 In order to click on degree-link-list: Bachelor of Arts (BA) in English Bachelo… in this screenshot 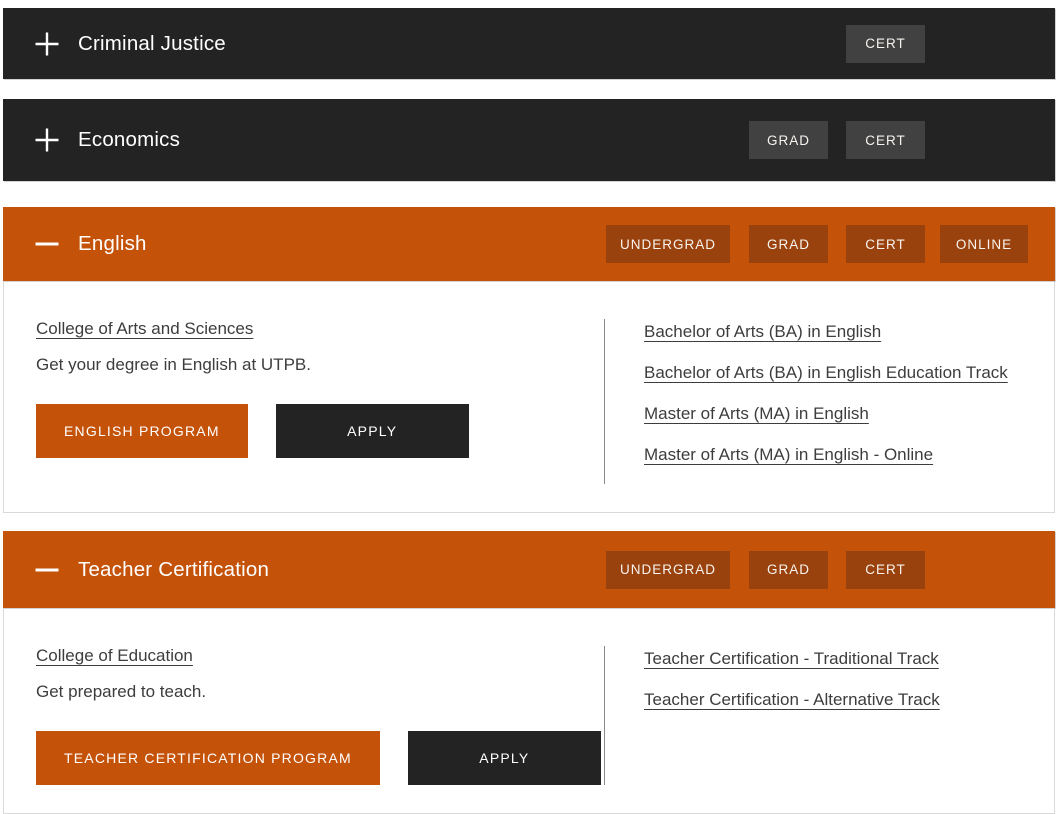, I will do `click(839, 393)`.